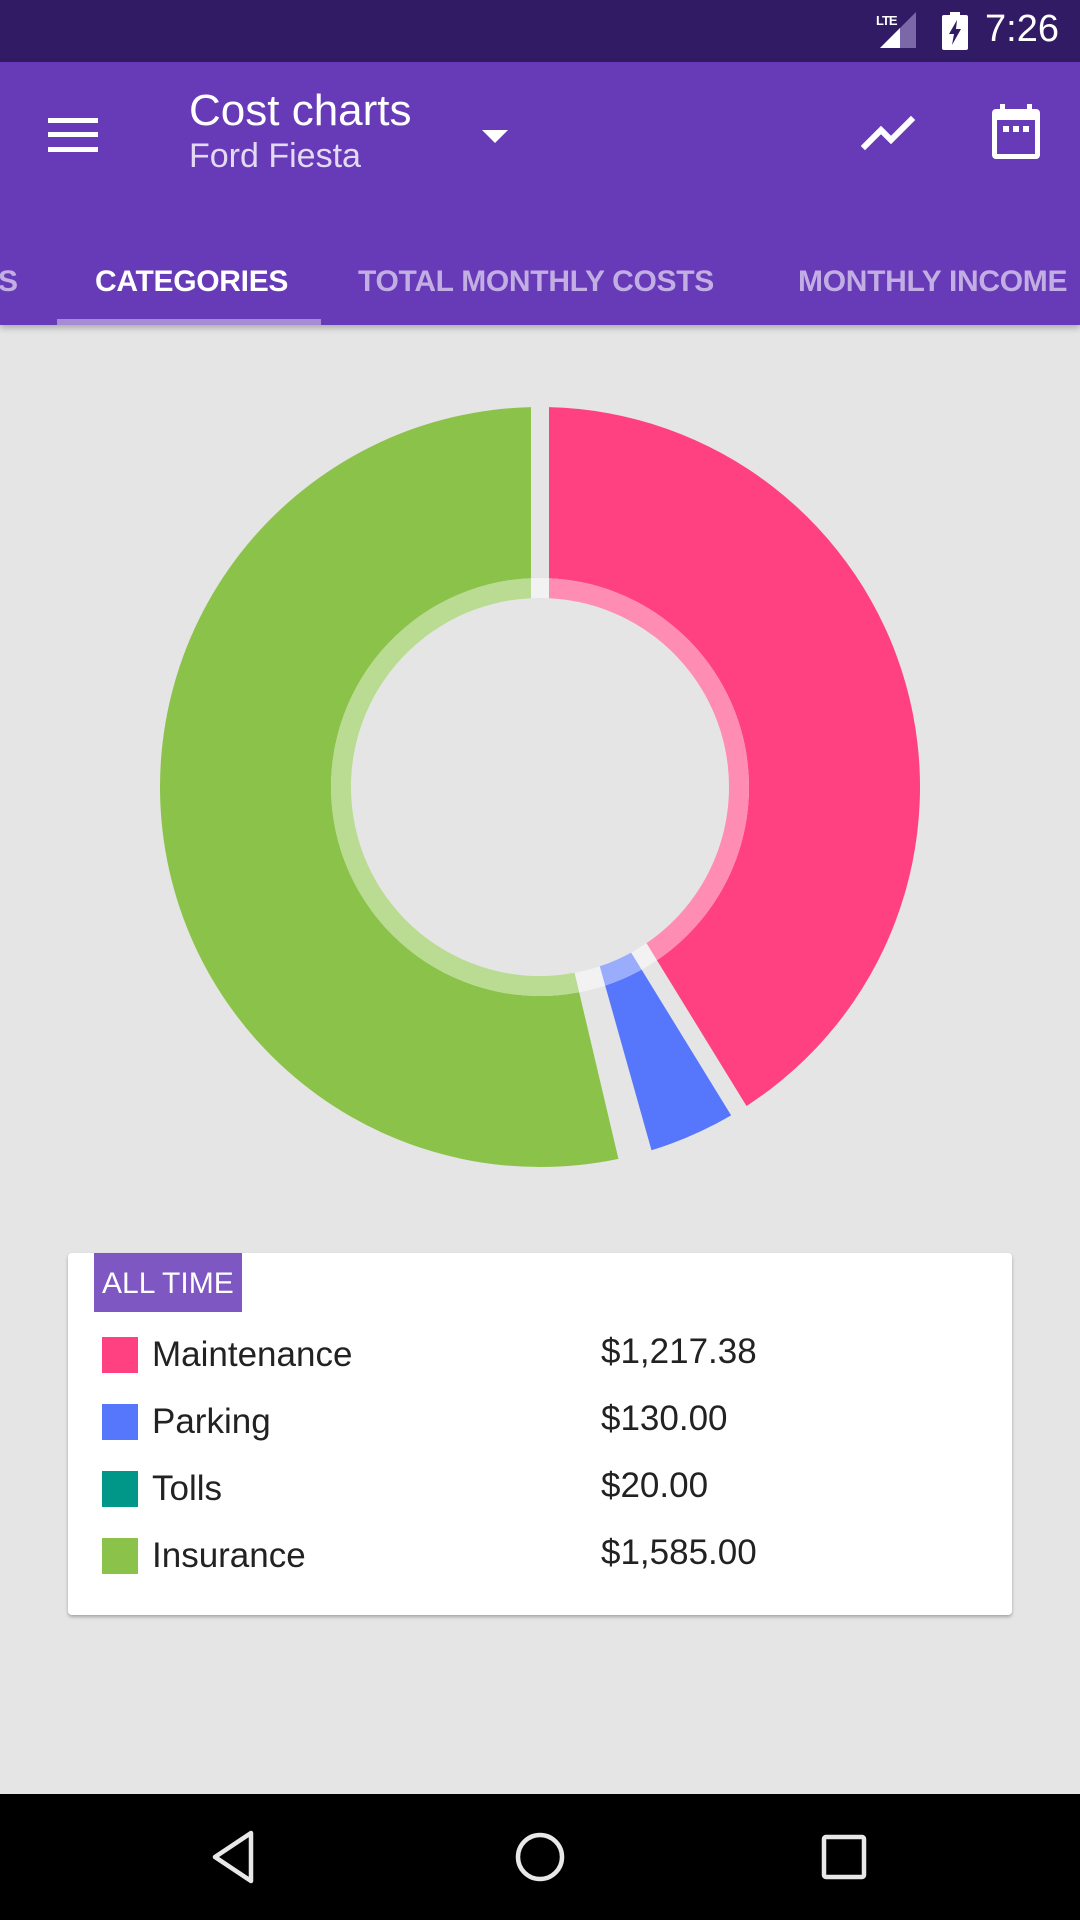 The width and height of the screenshot is (1080, 1920). What do you see at coordinates (191, 277) in the screenshot?
I see `tab-categories: CATEGORIES` at bounding box center [191, 277].